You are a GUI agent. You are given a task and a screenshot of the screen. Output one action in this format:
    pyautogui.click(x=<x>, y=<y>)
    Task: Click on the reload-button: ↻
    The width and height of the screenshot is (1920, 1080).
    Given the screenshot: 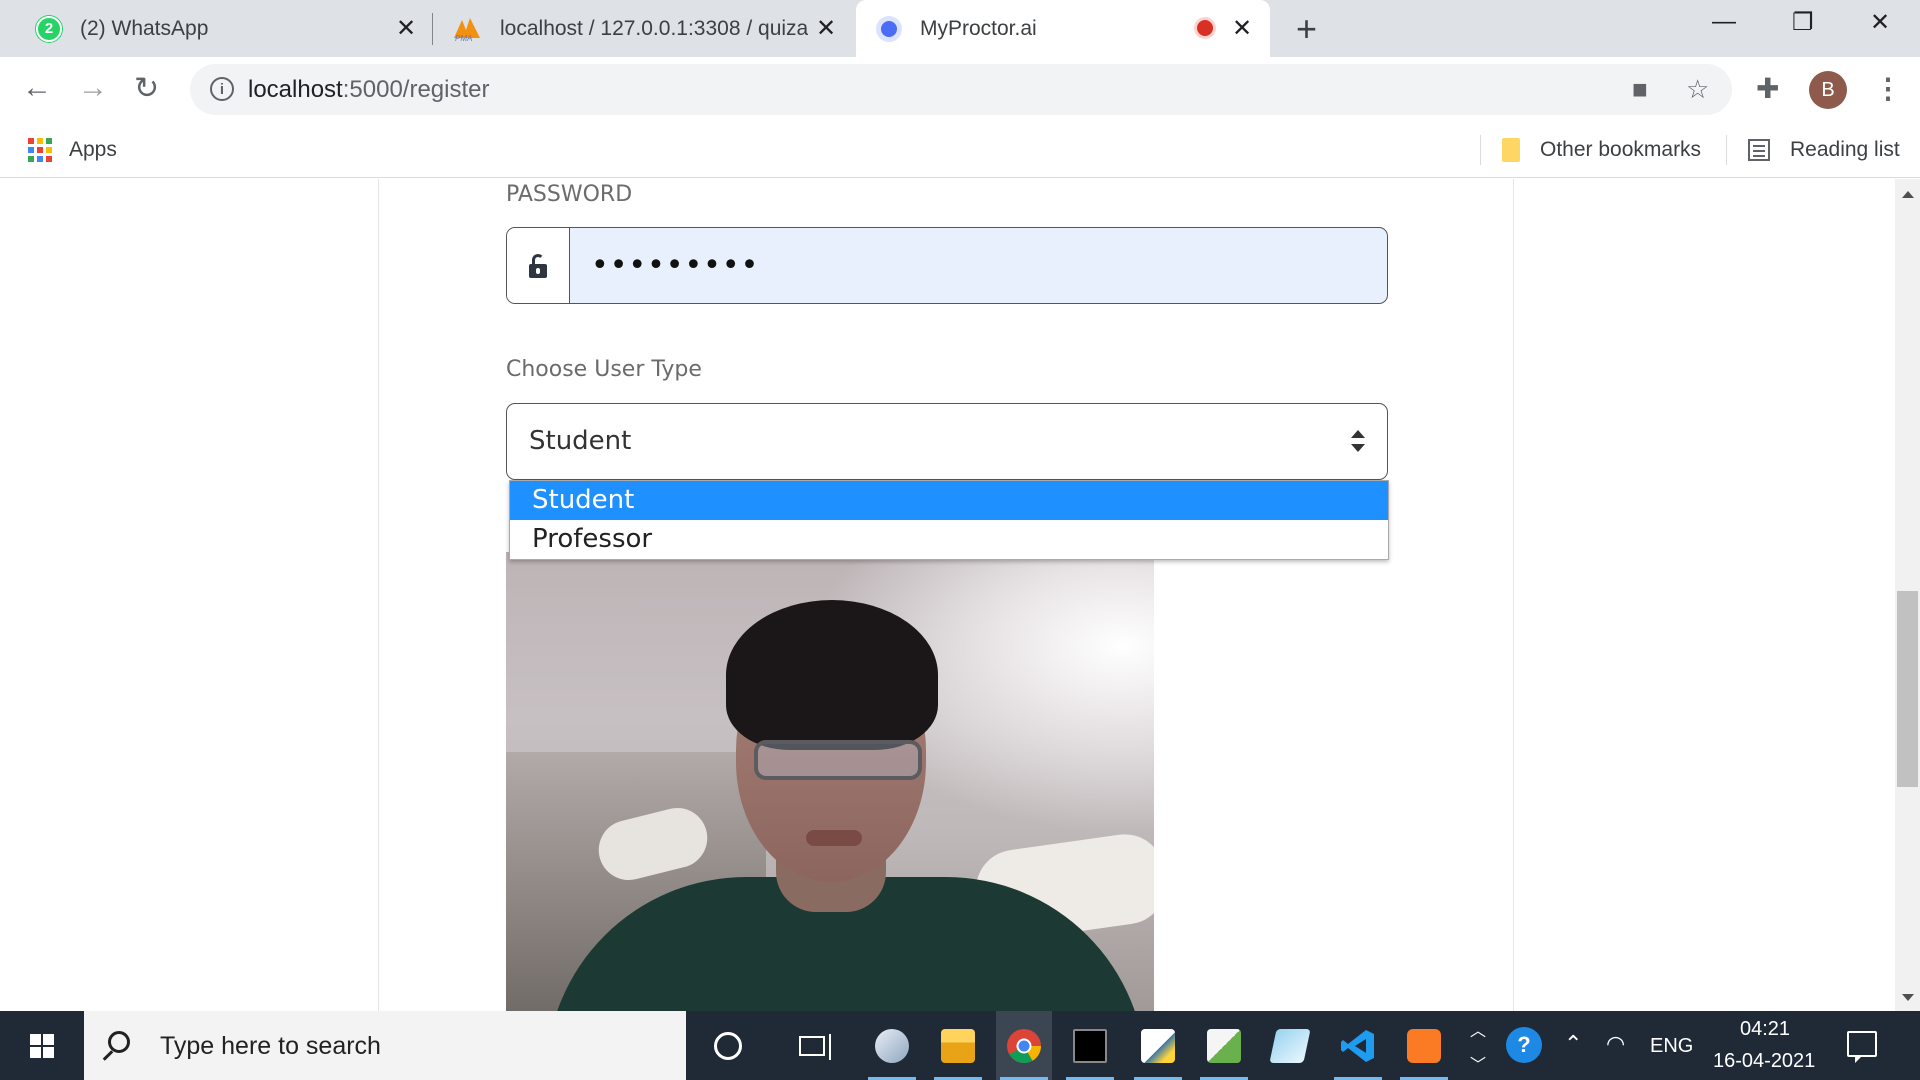 What is the action you would take?
    pyautogui.click(x=146, y=88)
    